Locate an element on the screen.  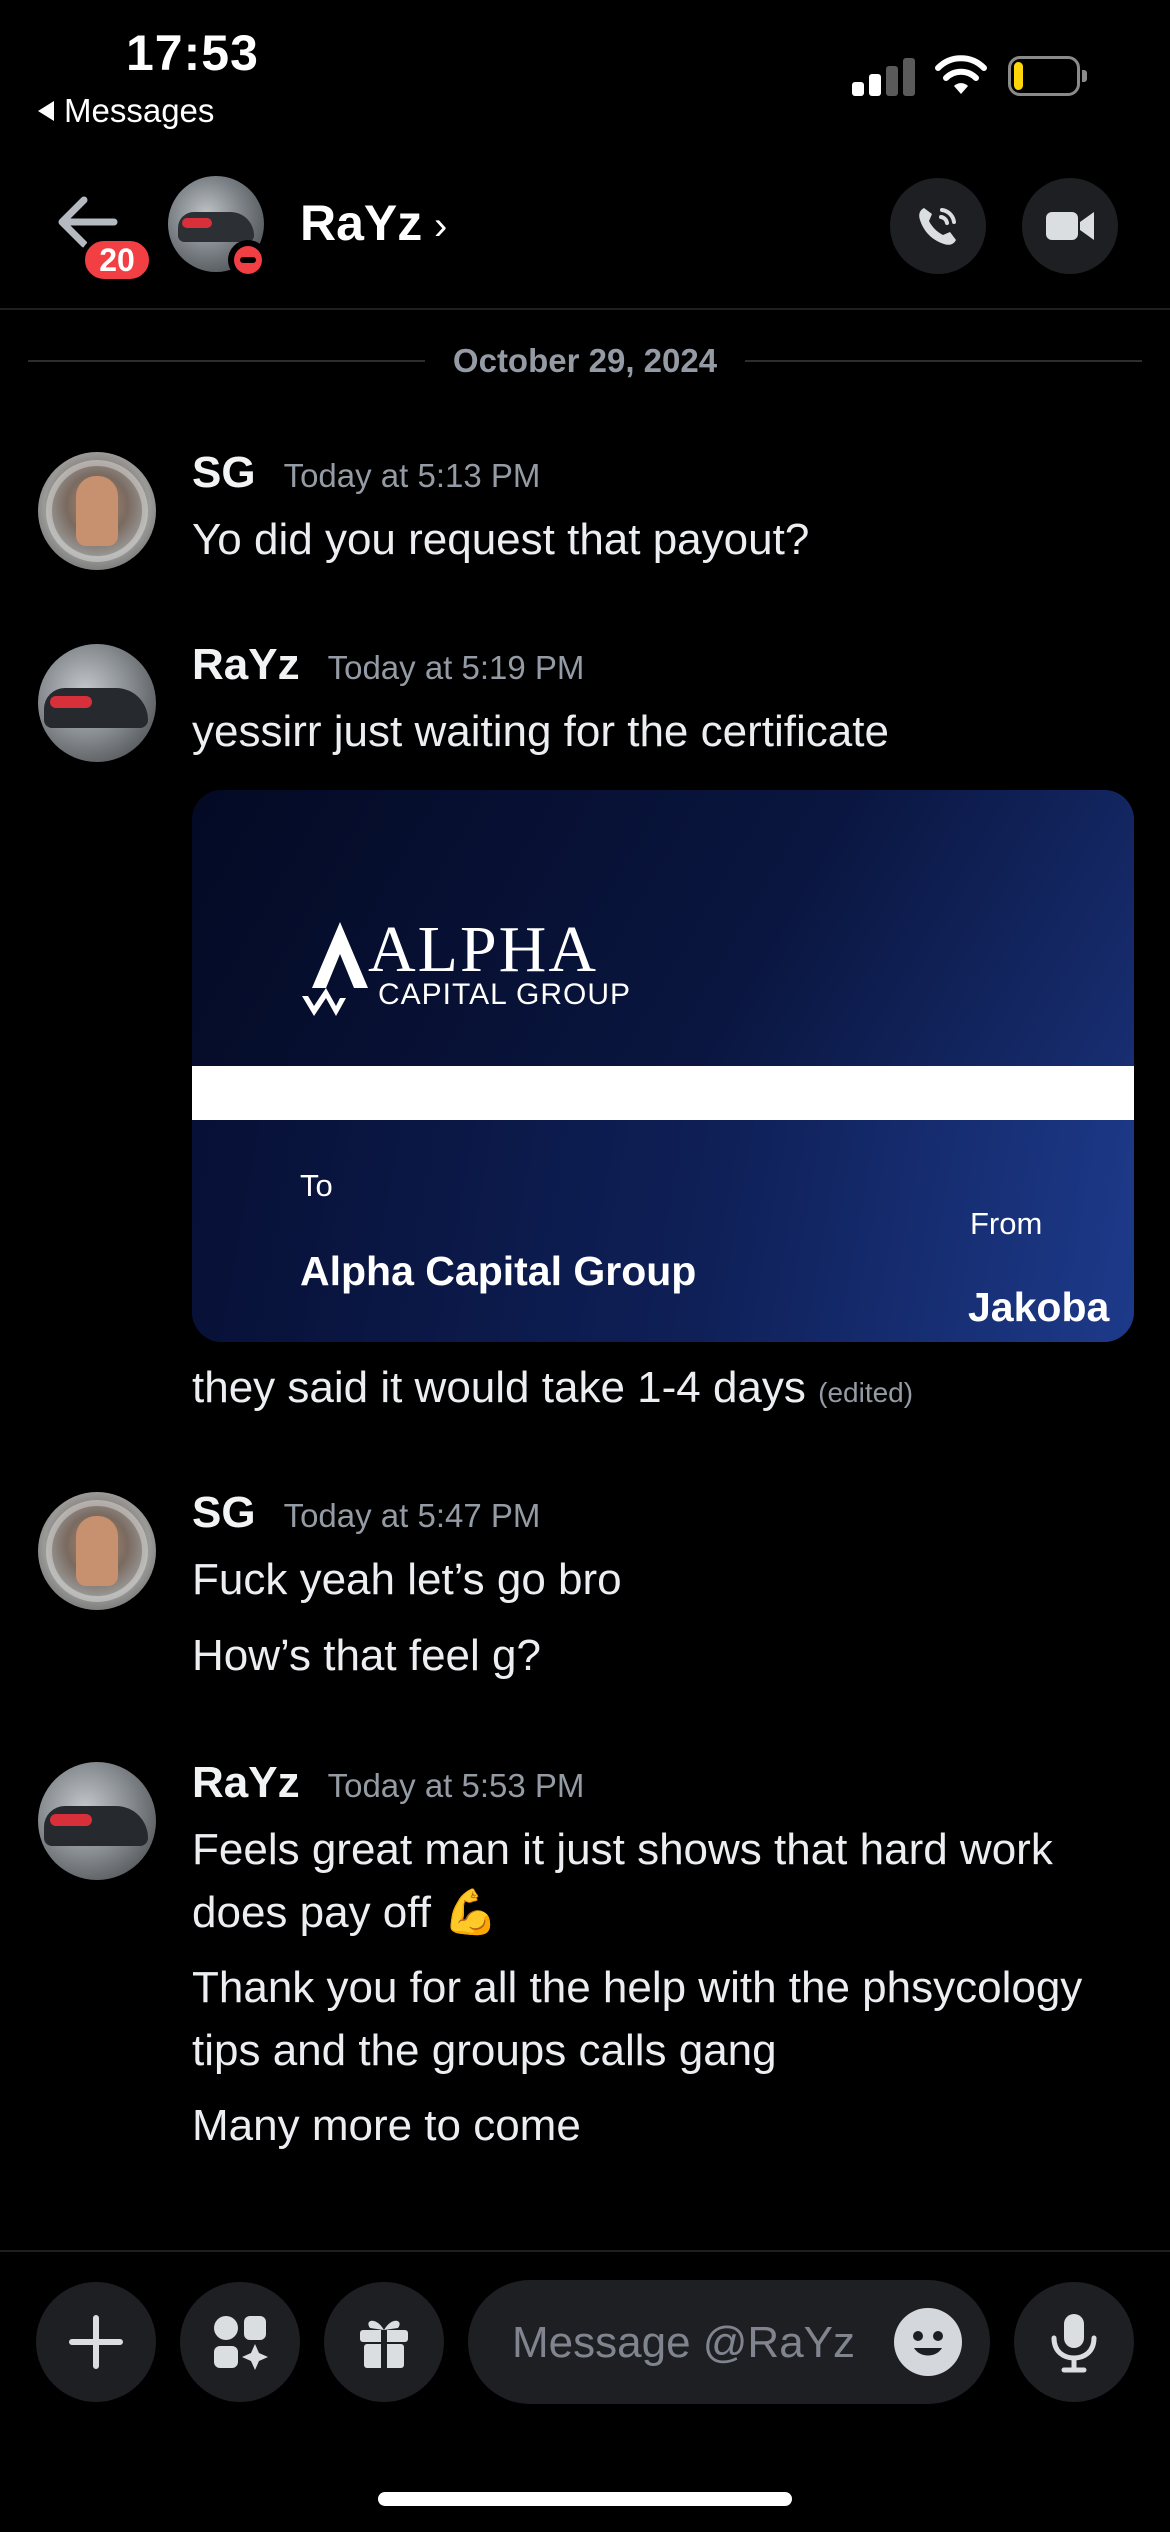
message-timestamp: Today at 5:13 PM is located at coordinates (412, 475).